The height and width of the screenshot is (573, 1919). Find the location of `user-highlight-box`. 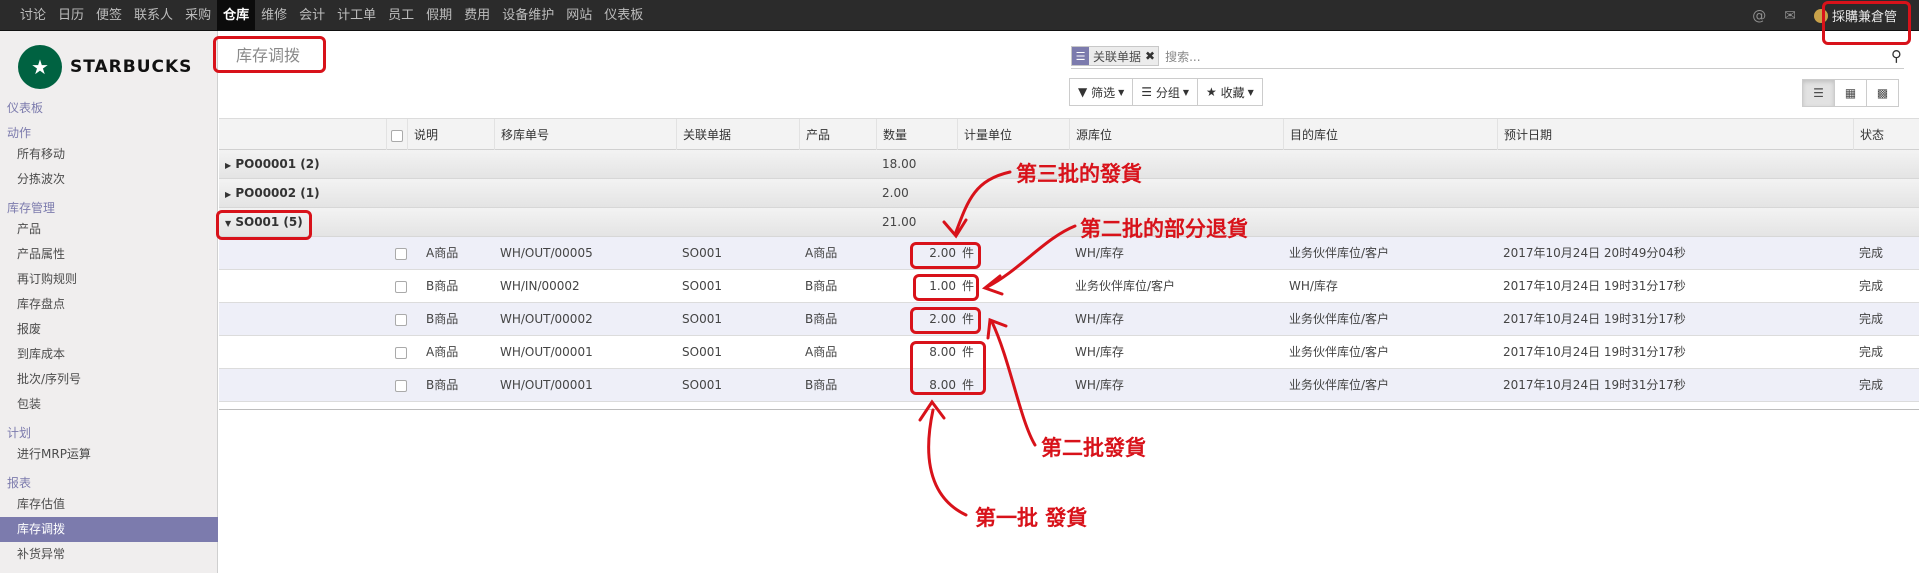

user-highlight-box is located at coordinates (1866, 23).